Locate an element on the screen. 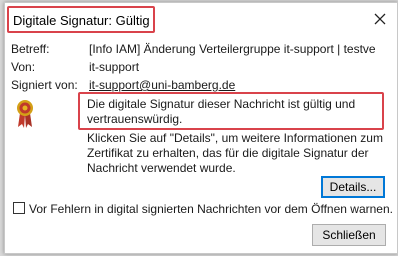  signed-by-row: Signiert von: it-support@uni-bamberg.de is located at coordinates (201, 85).